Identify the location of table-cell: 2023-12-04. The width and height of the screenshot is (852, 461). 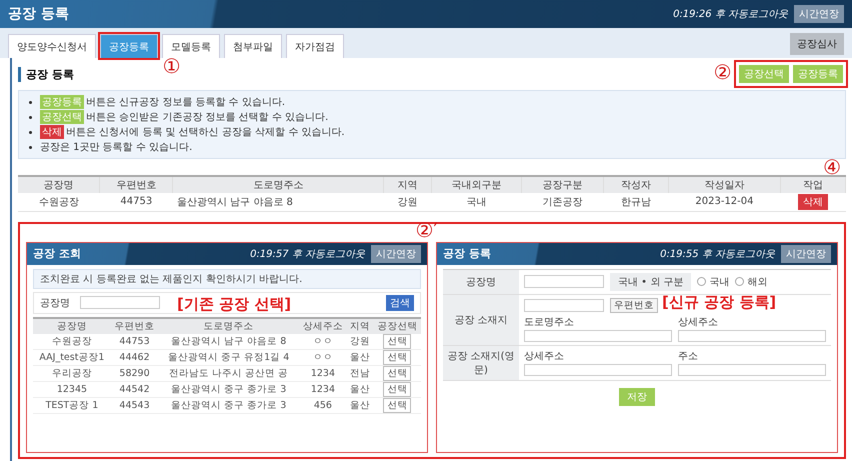
(724, 202).